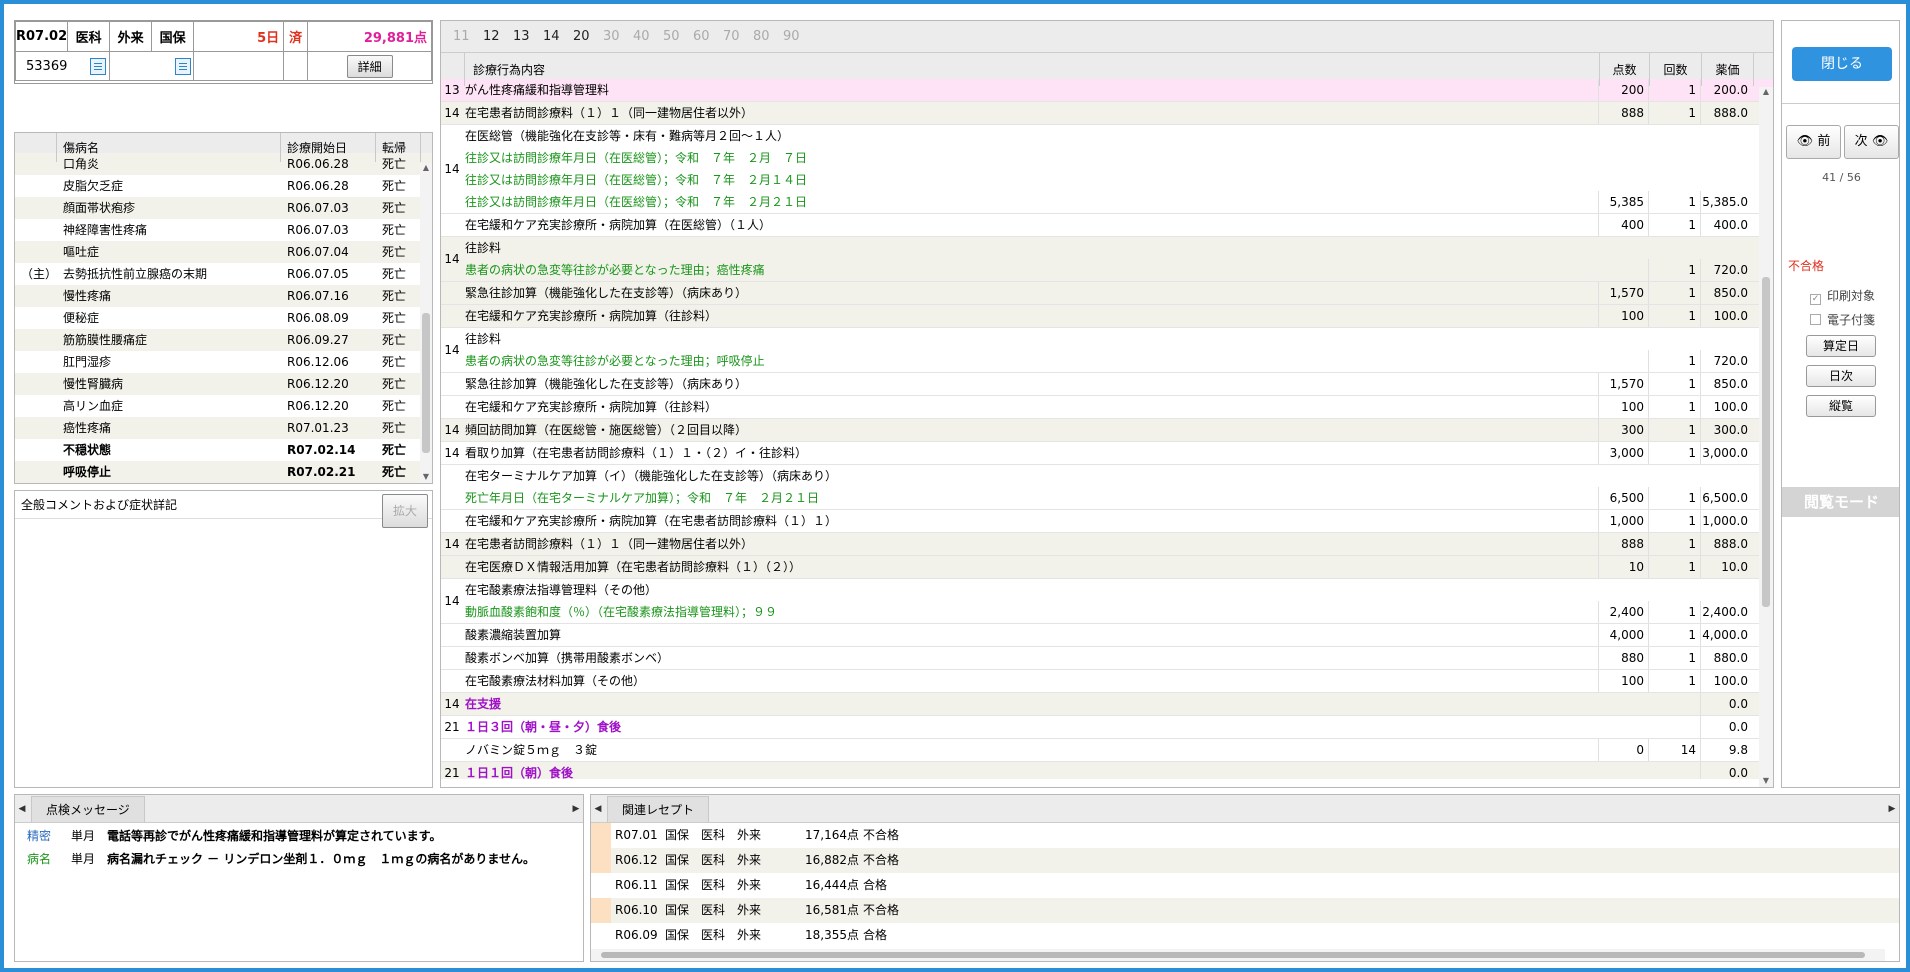 This screenshot has height=972, width=1910. What do you see at coordinates (1245, 885) in the screenshot?
I see `related-receipt-row: R06.11 国保 医科 外来 16,444点 合格` at bounding box center [1245, 885].